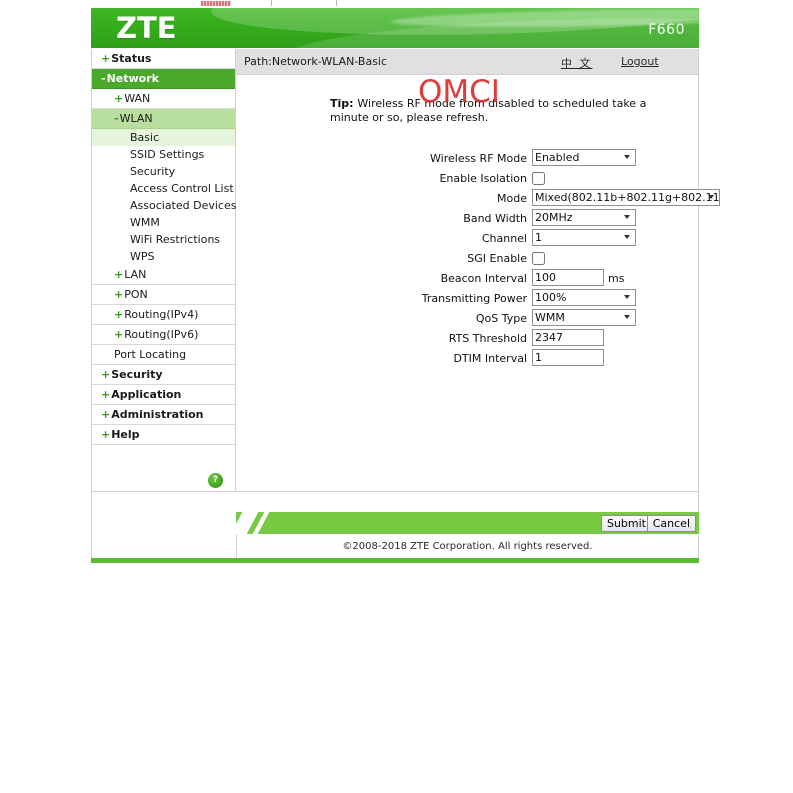  I want to click on select-channel: 1, so click(584, 237).